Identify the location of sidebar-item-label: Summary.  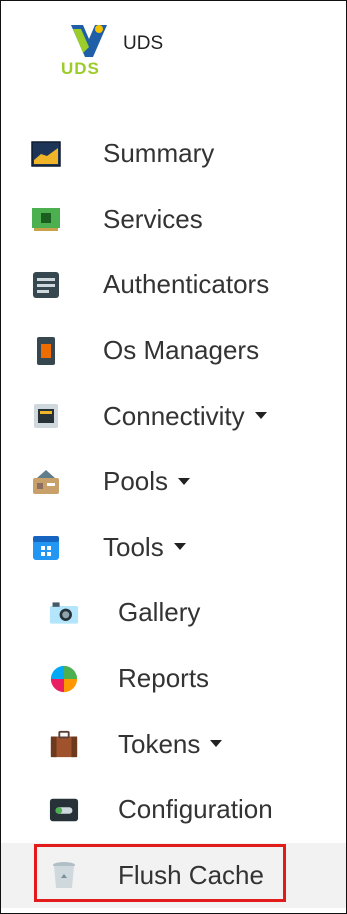
(159, 153).